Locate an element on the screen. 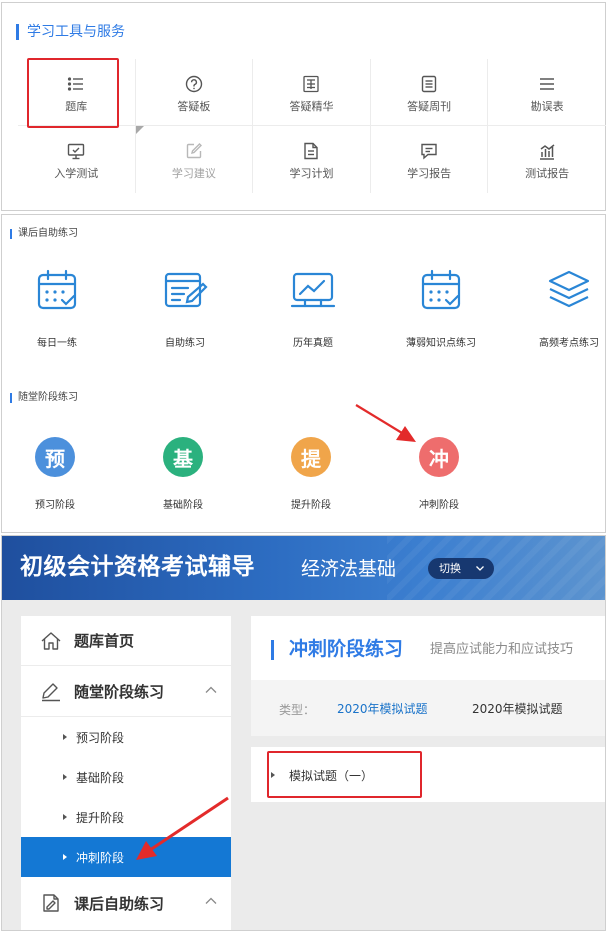  after-class-label: 薄弱知识点练习 is located at coordinates (441, 343).